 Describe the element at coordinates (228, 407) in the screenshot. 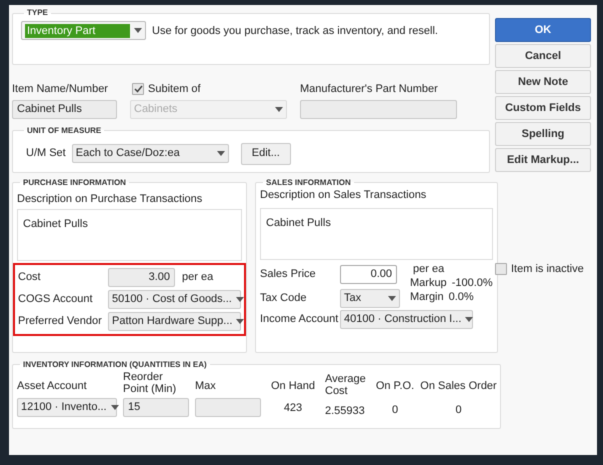

I see `max-field` at that location.